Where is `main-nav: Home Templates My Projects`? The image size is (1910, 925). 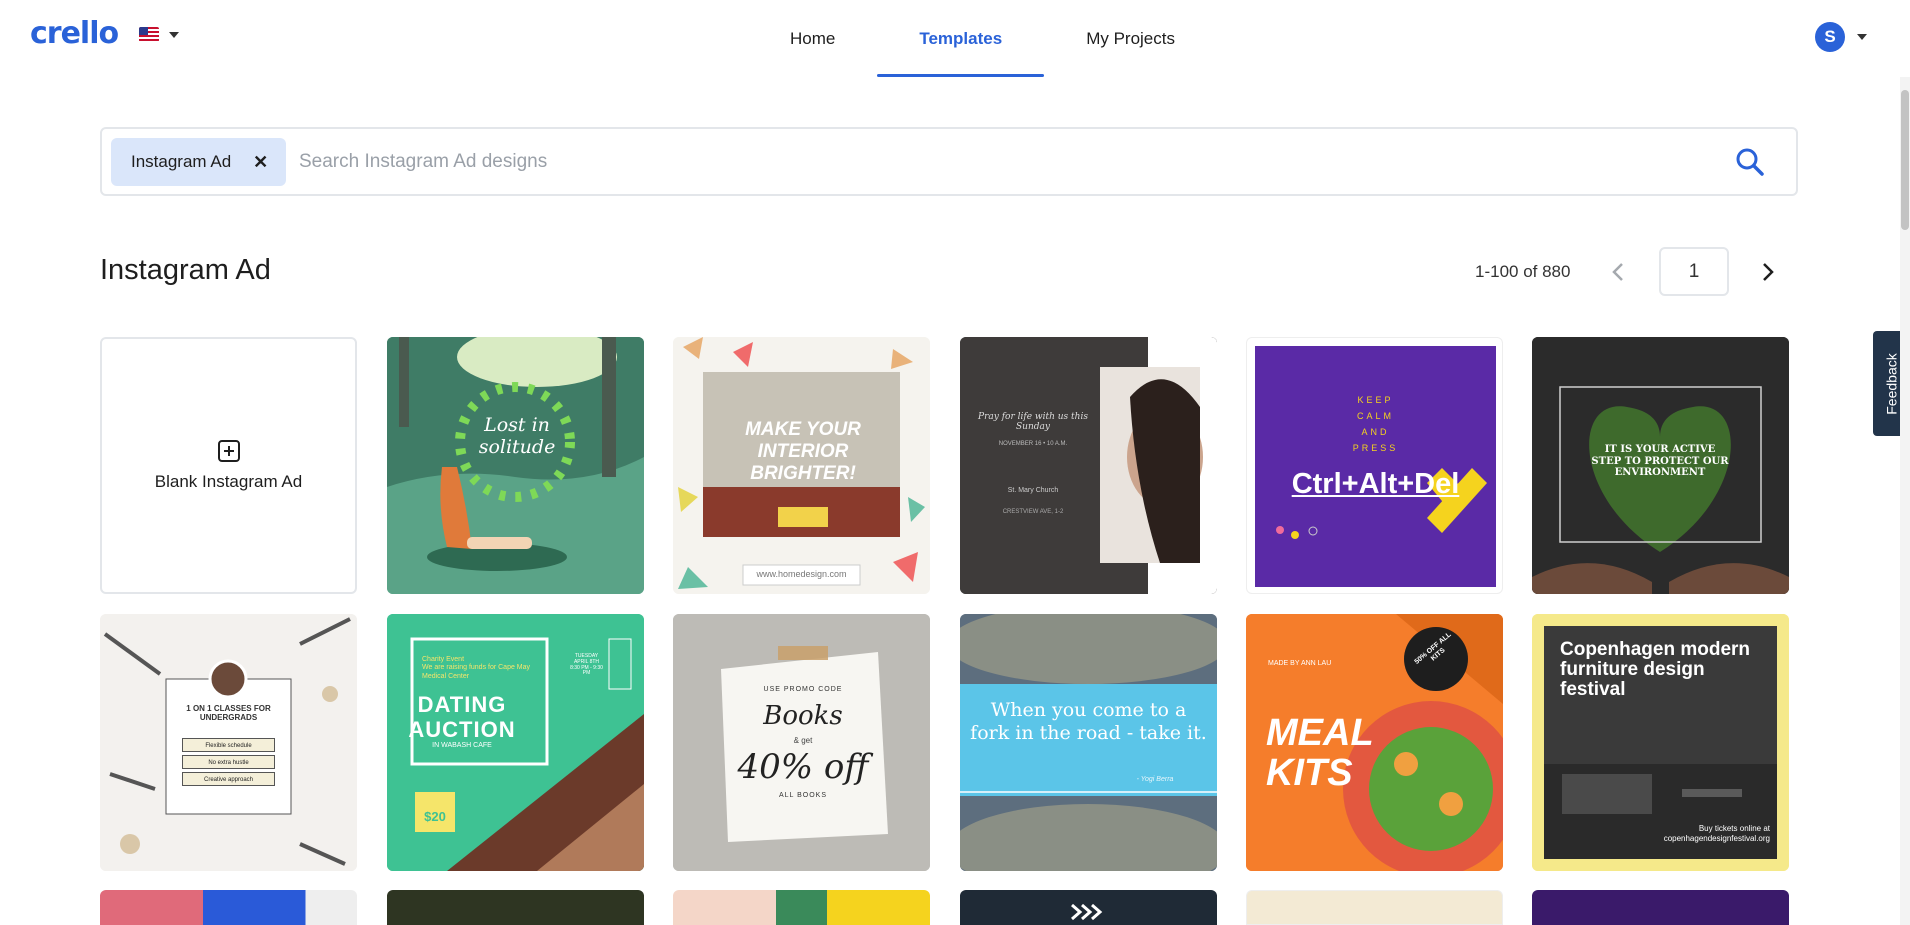 main-nav: Home Templates My Projects is located at coordinates (982, 38).